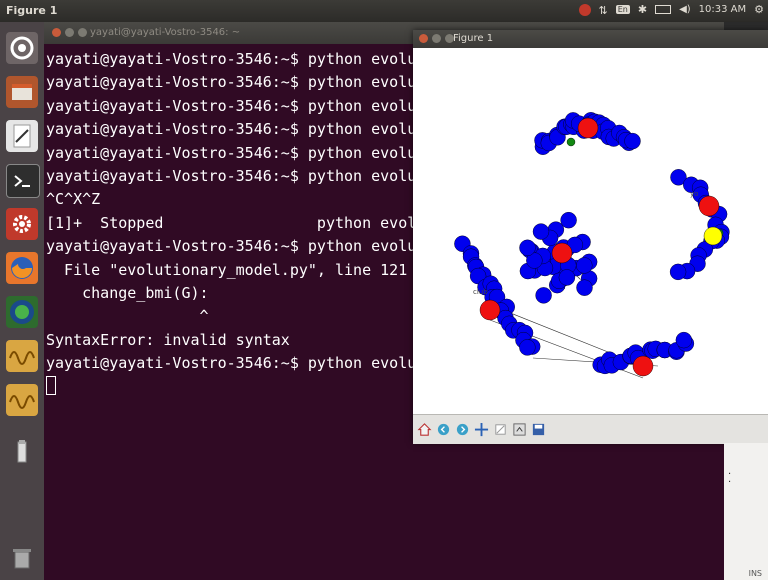  I want to click on terminal-line: [1]+ Stopped python evolut, so click(240, 222).